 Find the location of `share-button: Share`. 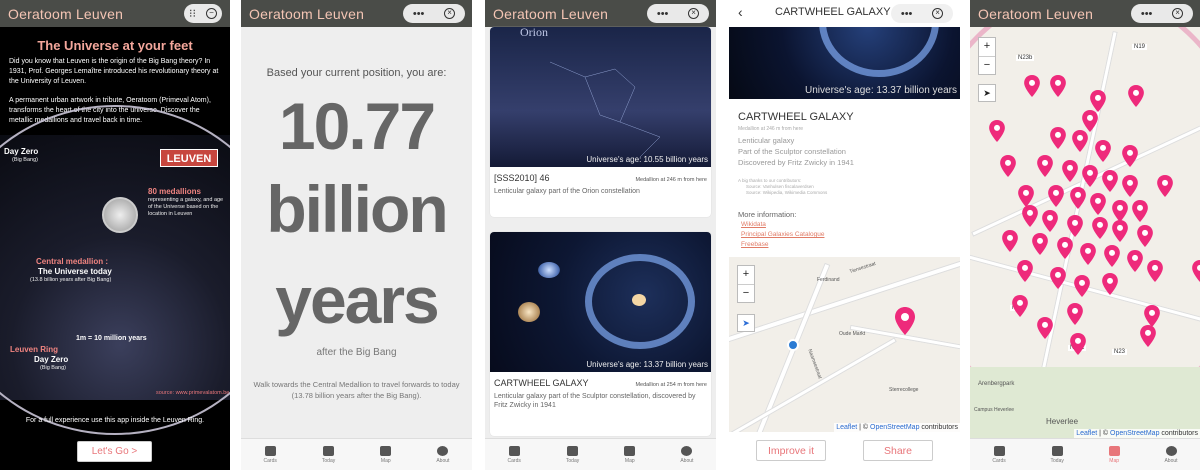

share-button: Share is located at coordinates (898, 450).